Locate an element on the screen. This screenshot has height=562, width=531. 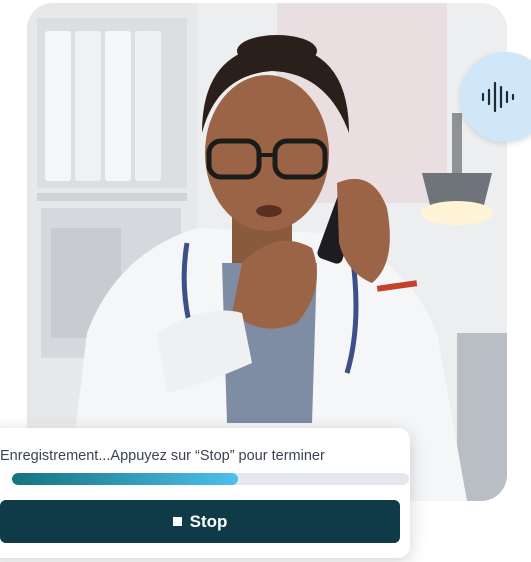
stop-button: Stop is located at coordinates (200, 521).